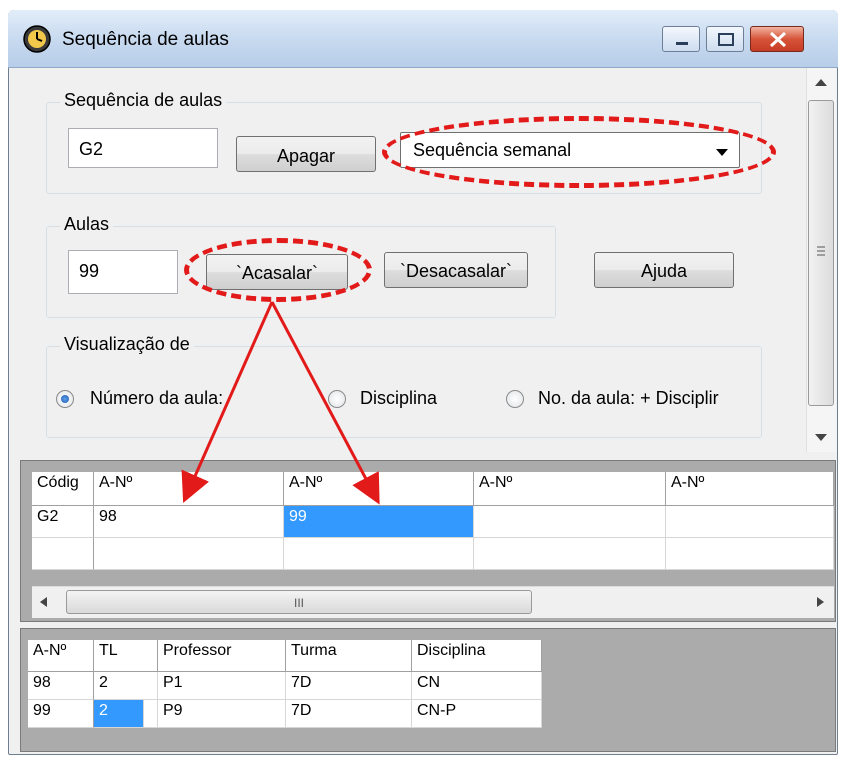 This screenshot has height=763, width=844. I want to click on grid-cell: G2, so click(63, 522).